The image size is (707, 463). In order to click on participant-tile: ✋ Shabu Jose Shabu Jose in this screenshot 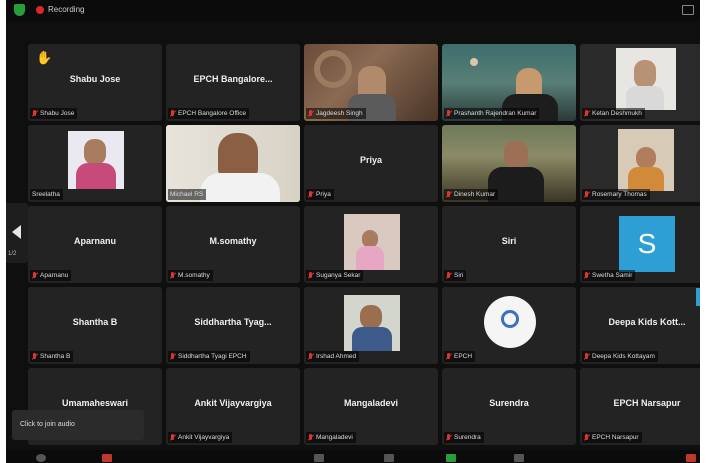, I will do `click(95, 82)`.